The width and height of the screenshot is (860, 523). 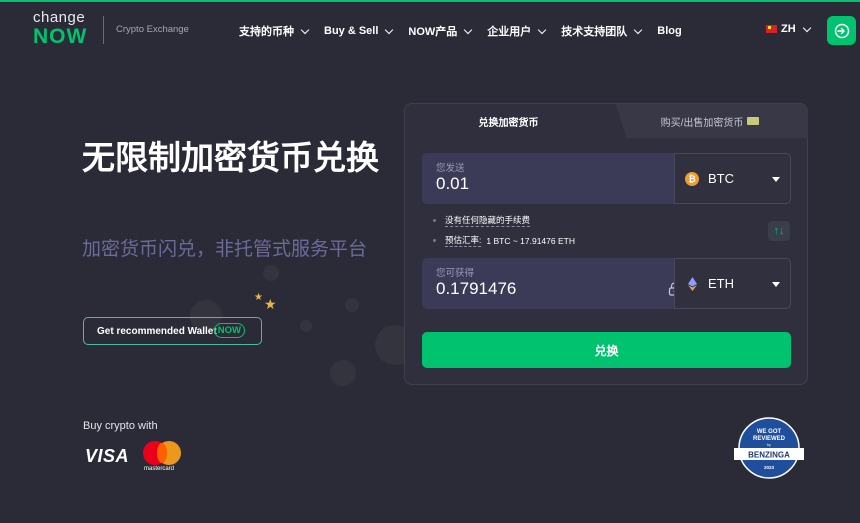 What do you see at coordinates (230, 157) in the screenshot?
I see `hero-title: 无限制加密货币兑换` at bounding box center [230, 157].